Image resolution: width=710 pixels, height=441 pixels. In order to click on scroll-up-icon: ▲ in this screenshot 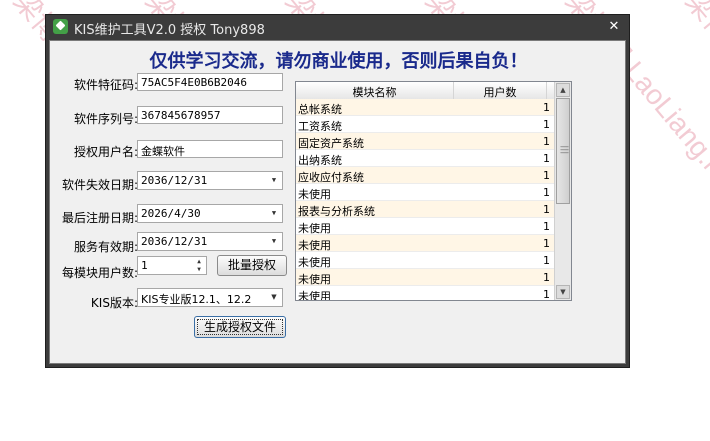, I will do `click(563, 90)`.